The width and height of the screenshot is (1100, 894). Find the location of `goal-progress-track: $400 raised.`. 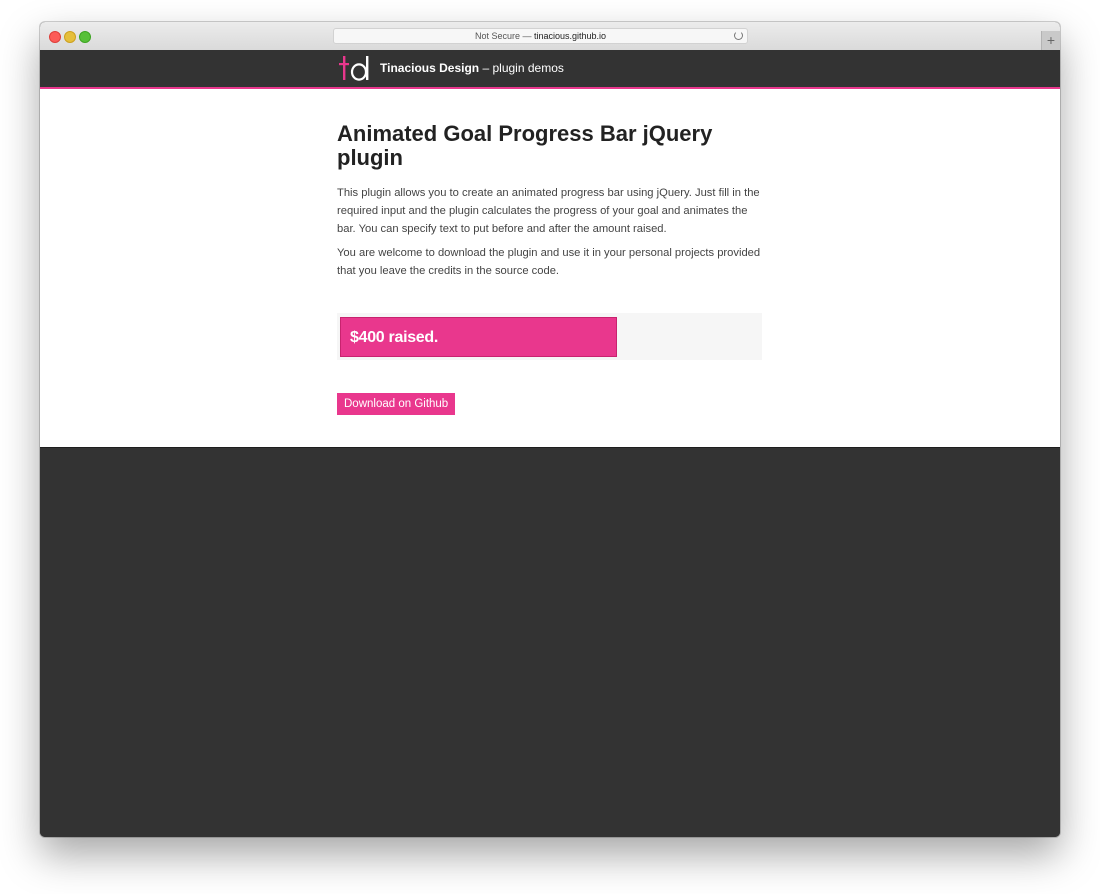

goal-progress-track: $400 raised. is located at coordinates (549, 336).